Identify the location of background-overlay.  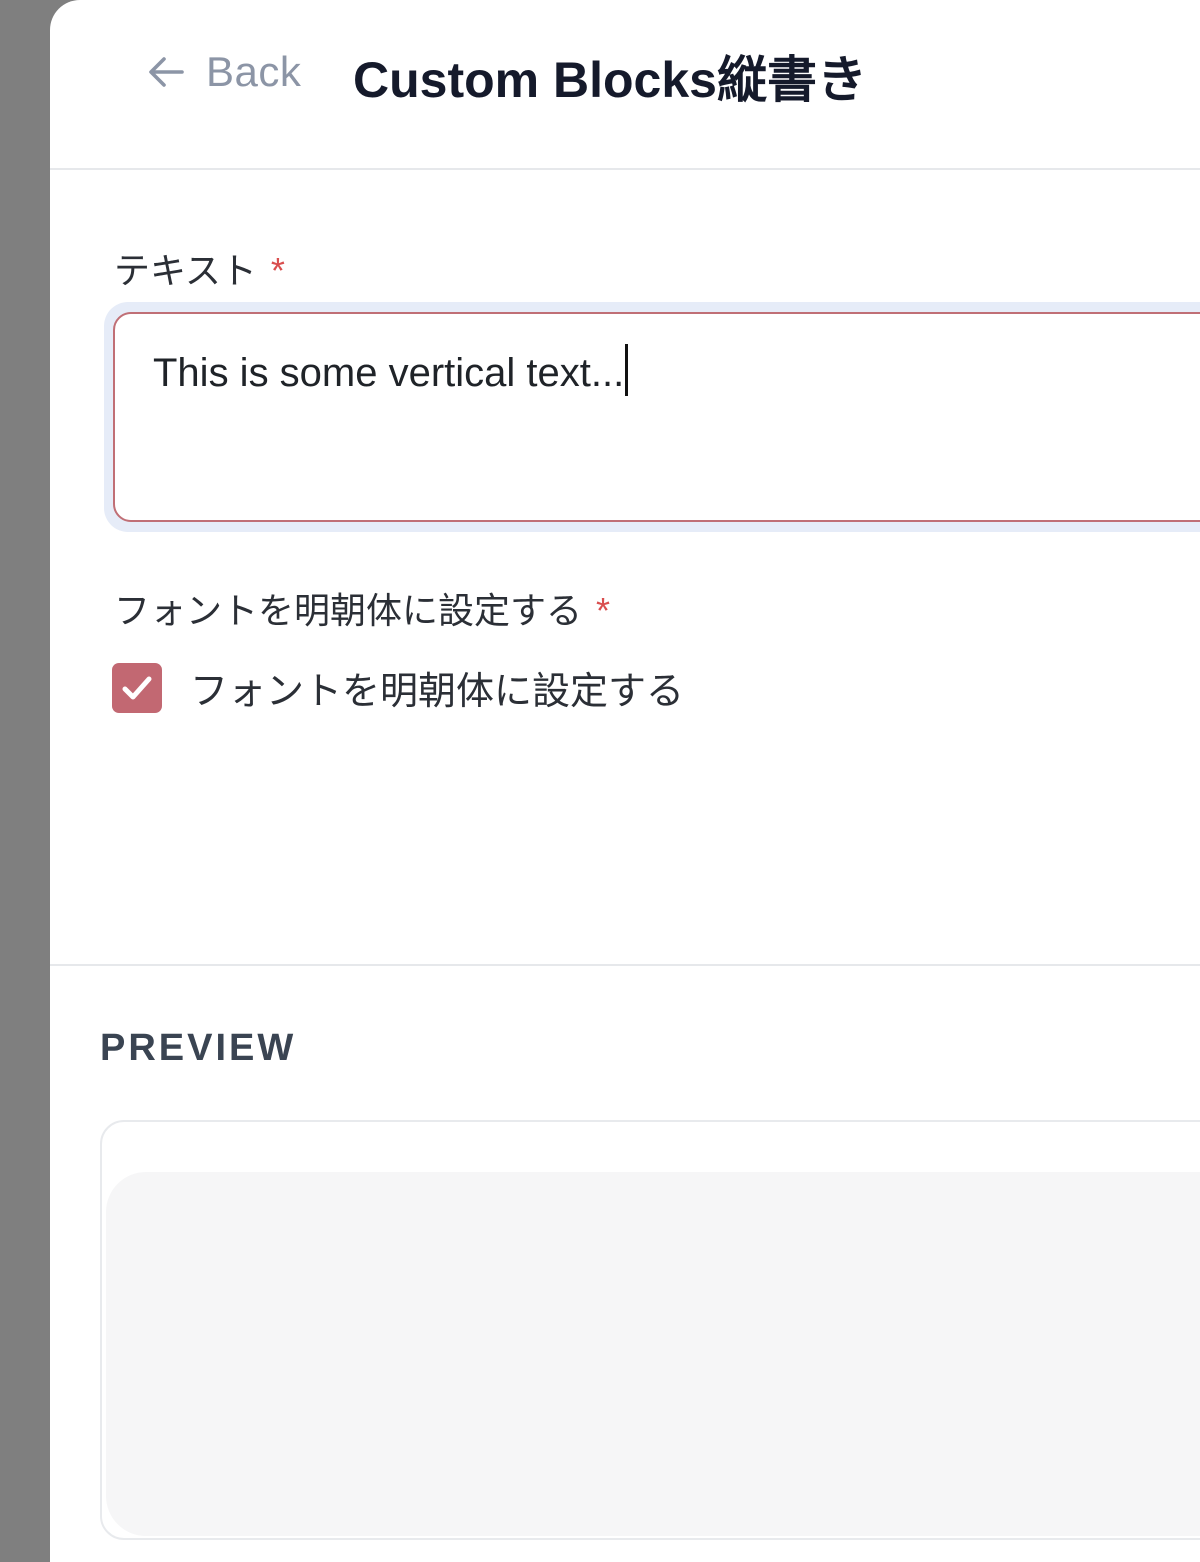
(25, 781).